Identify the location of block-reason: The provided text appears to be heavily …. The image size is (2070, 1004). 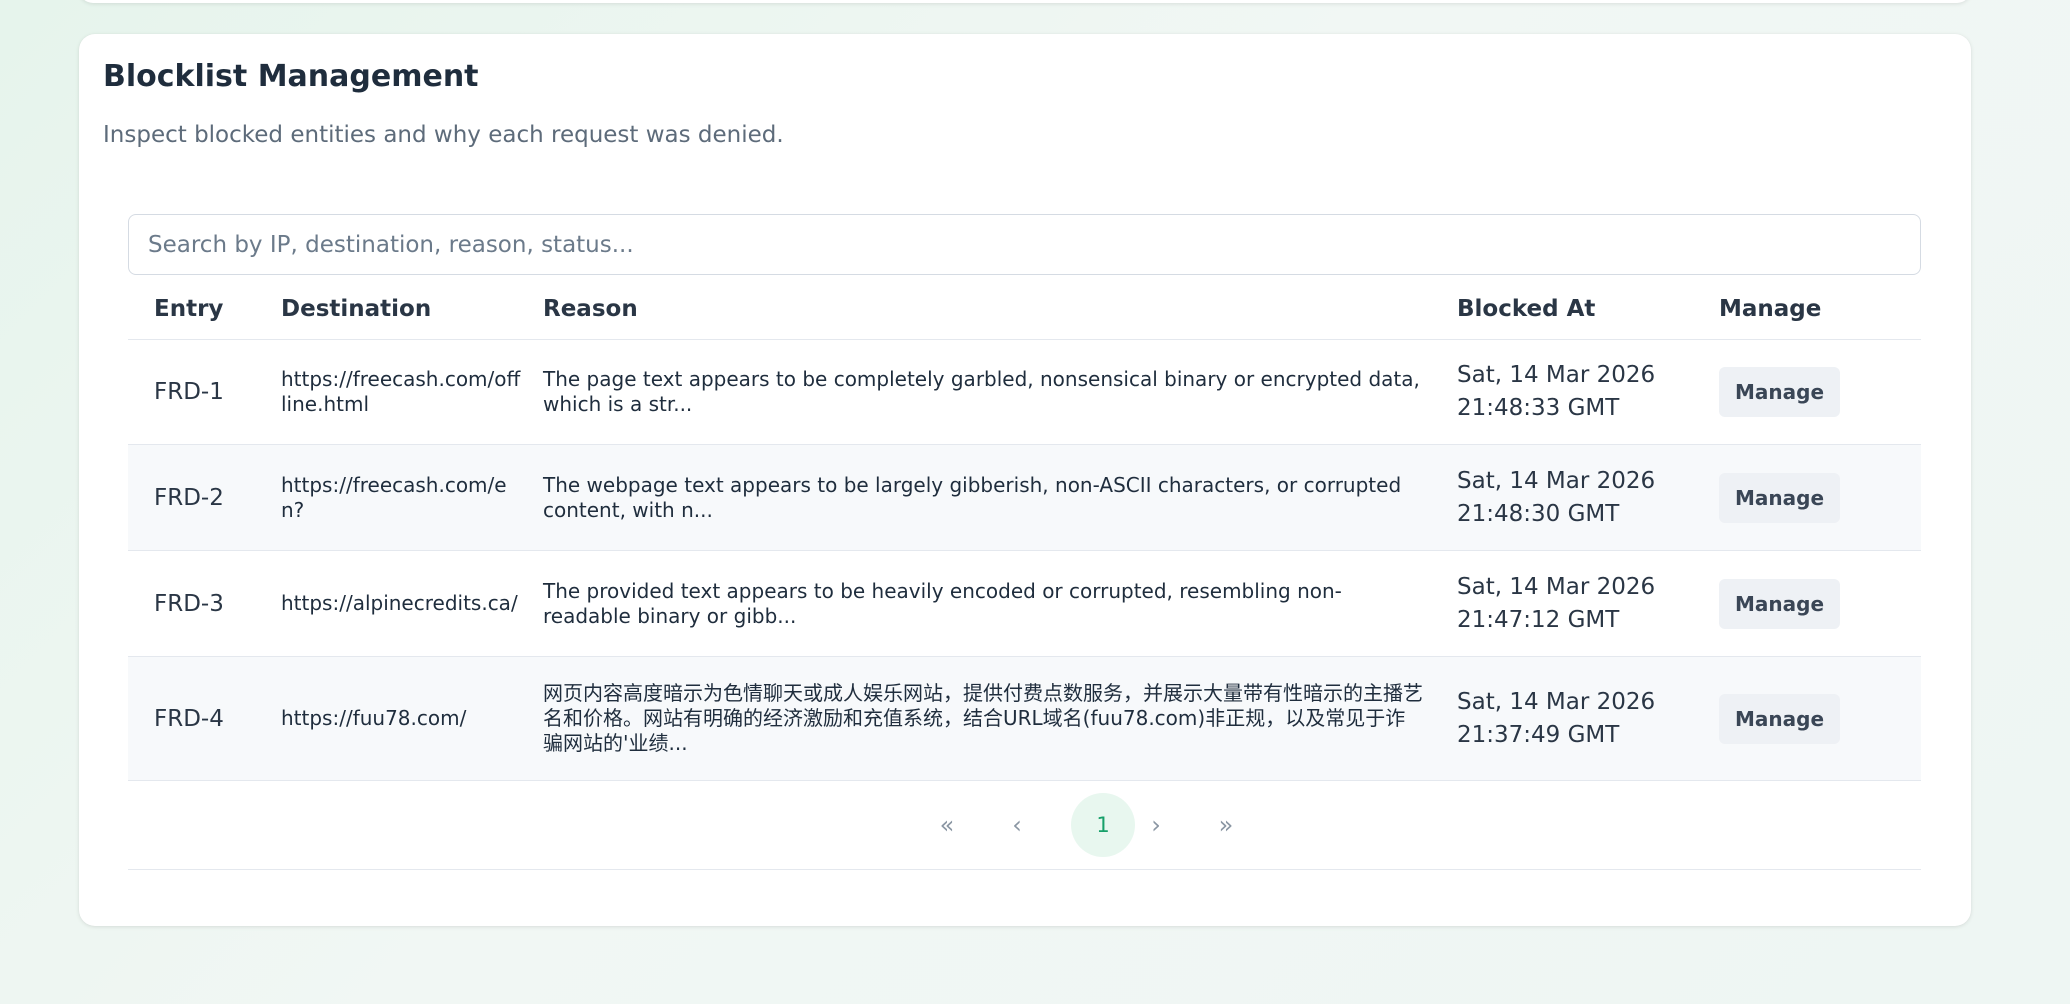
(942, 603).